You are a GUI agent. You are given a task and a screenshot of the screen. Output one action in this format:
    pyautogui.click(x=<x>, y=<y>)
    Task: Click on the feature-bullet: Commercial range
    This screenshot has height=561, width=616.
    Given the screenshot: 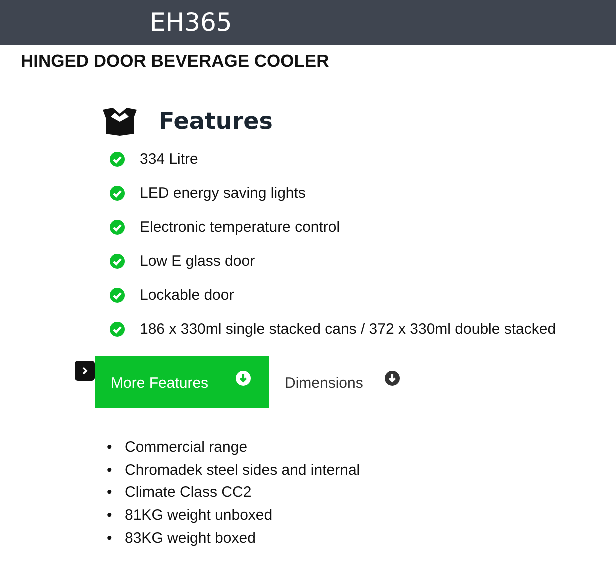 What is the action you would take?
    pyautogui.click(x=186, y=448)
    